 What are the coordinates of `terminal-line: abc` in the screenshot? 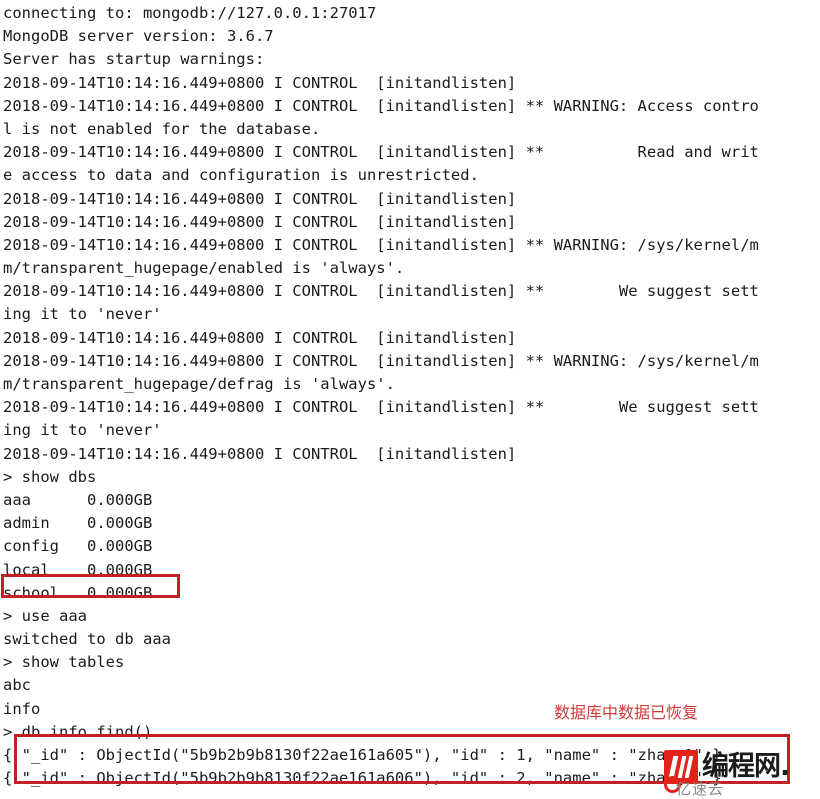 It's located at (17, 685).